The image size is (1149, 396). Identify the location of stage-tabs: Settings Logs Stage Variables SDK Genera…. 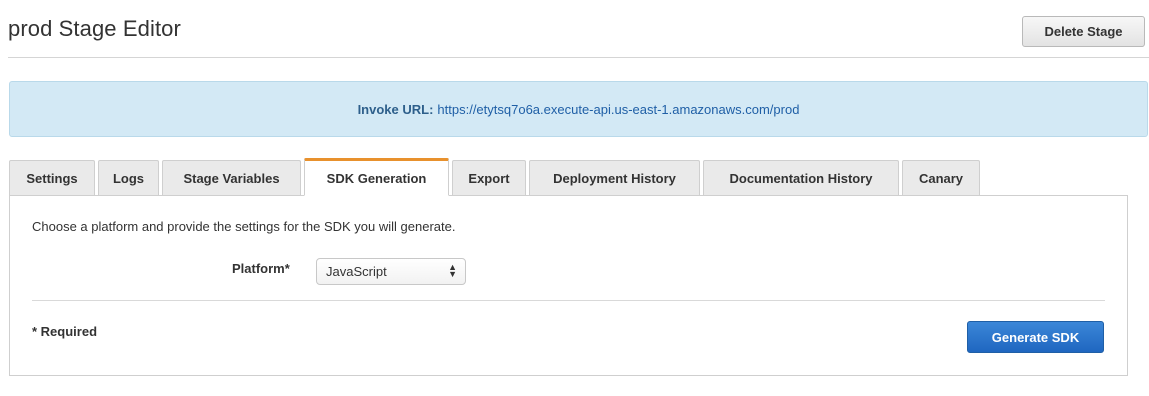
(496, 177).